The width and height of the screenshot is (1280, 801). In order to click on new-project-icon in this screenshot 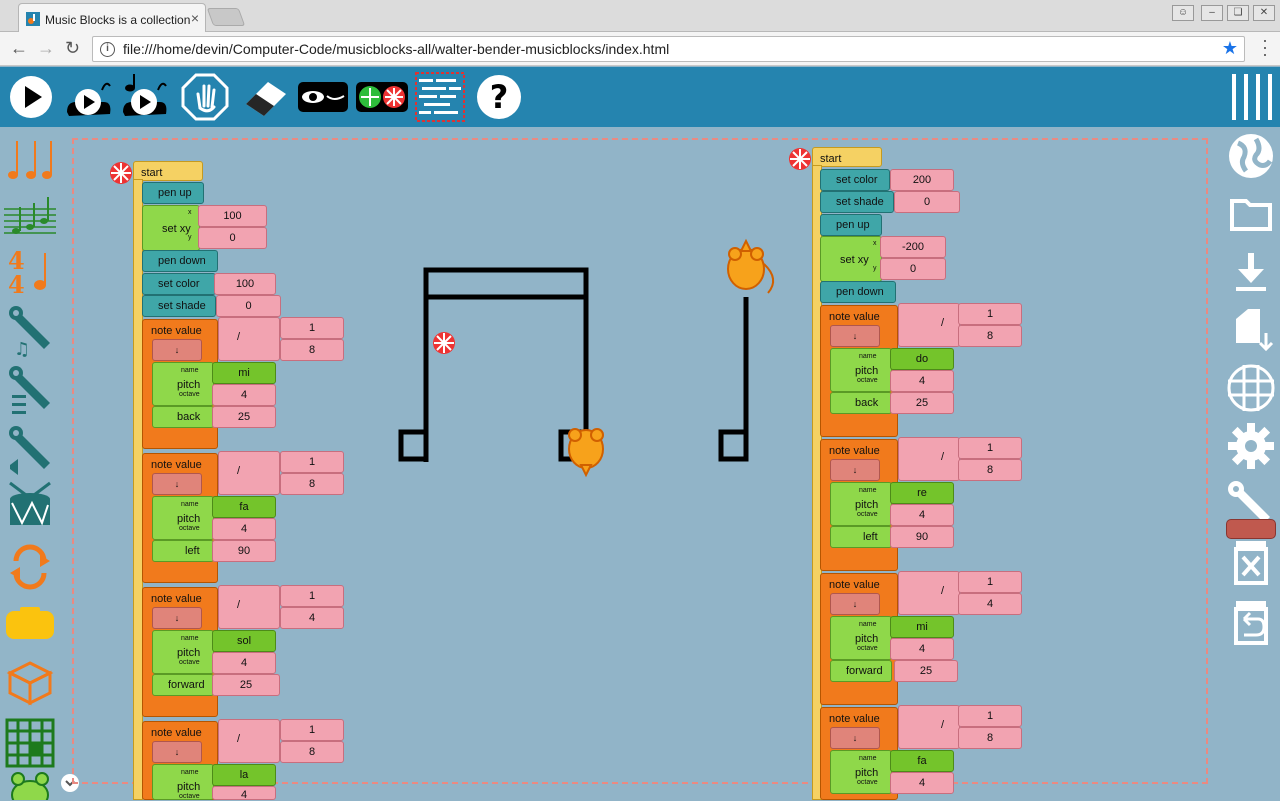, I will do `click(1251, 330)`.